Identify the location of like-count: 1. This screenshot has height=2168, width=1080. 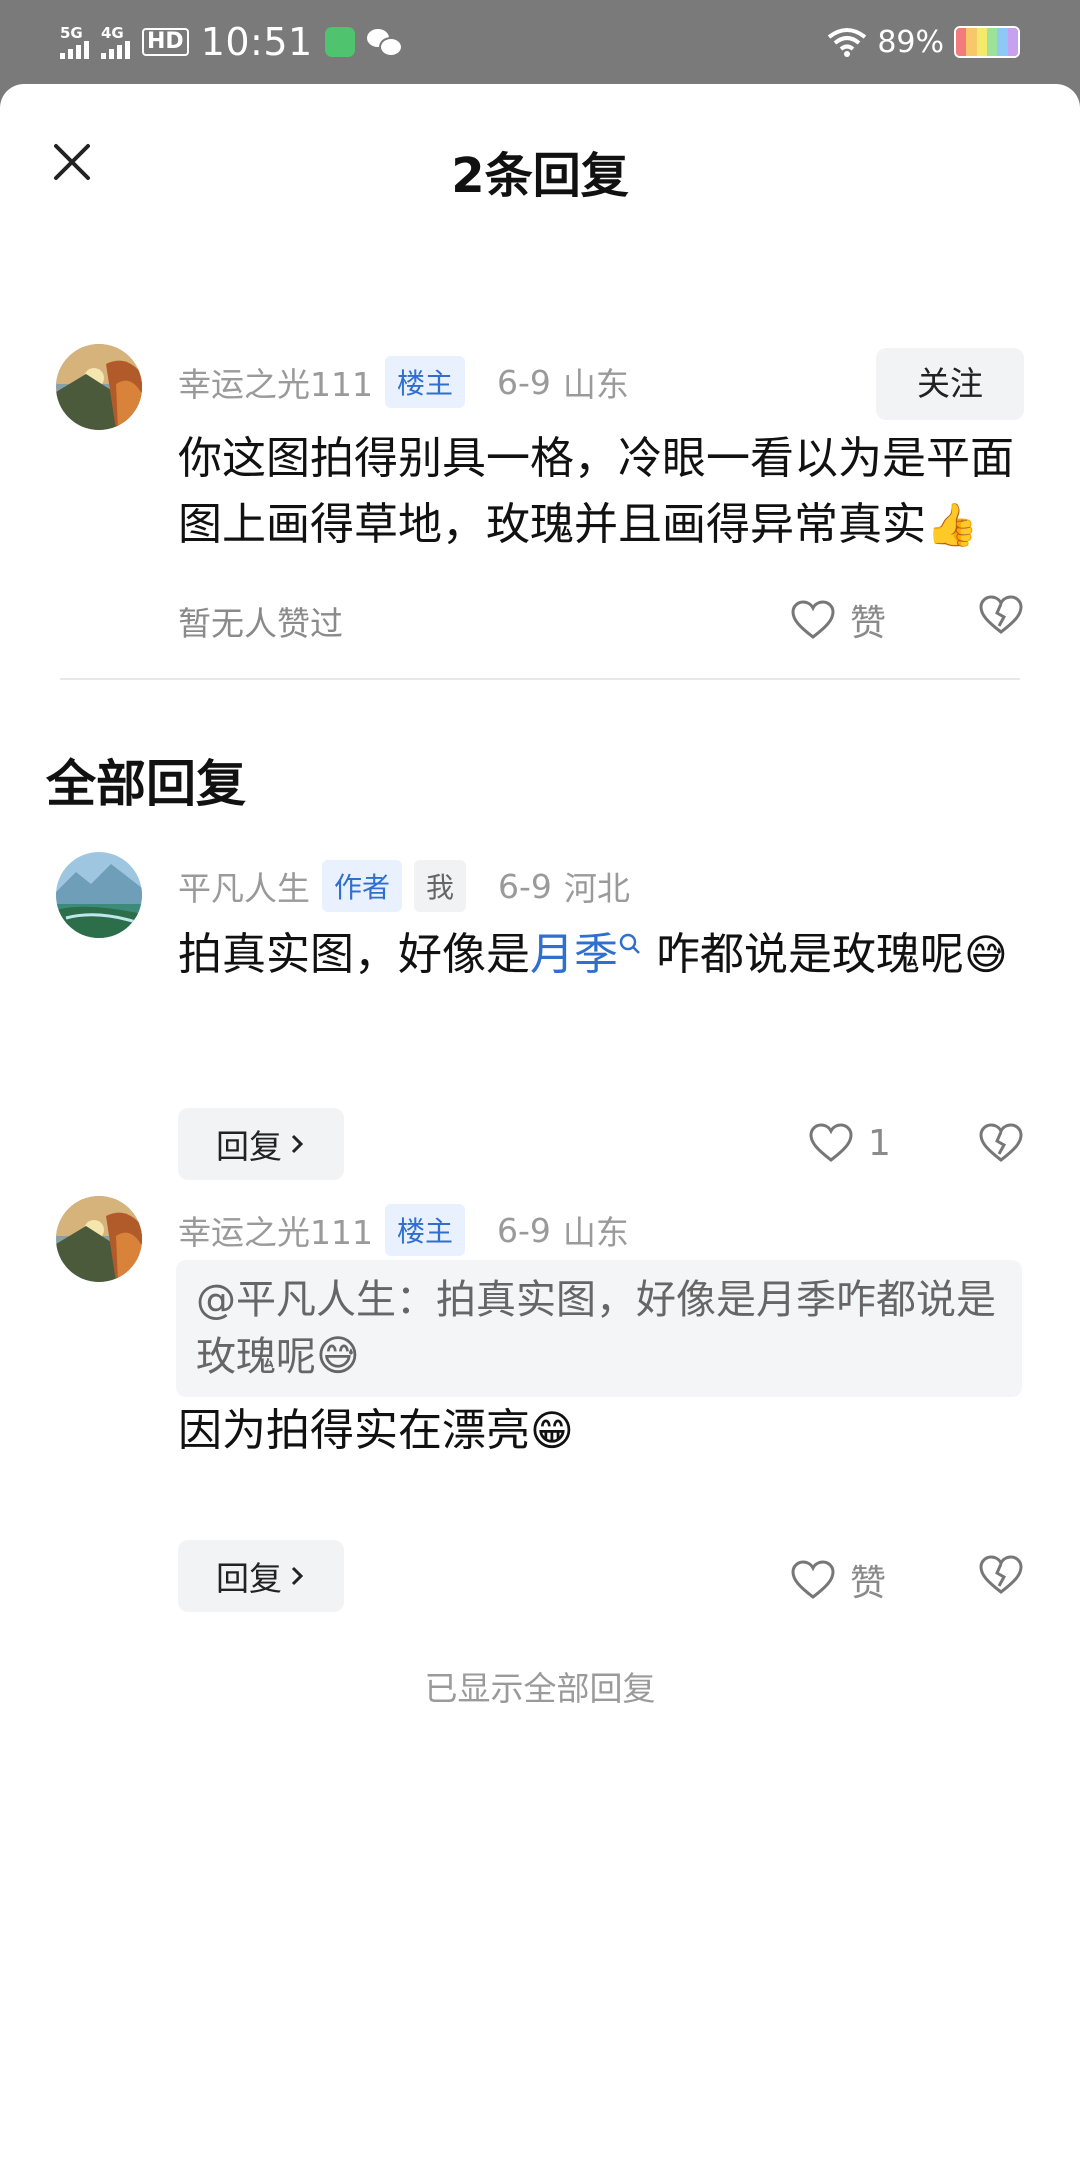
(879, 1143).